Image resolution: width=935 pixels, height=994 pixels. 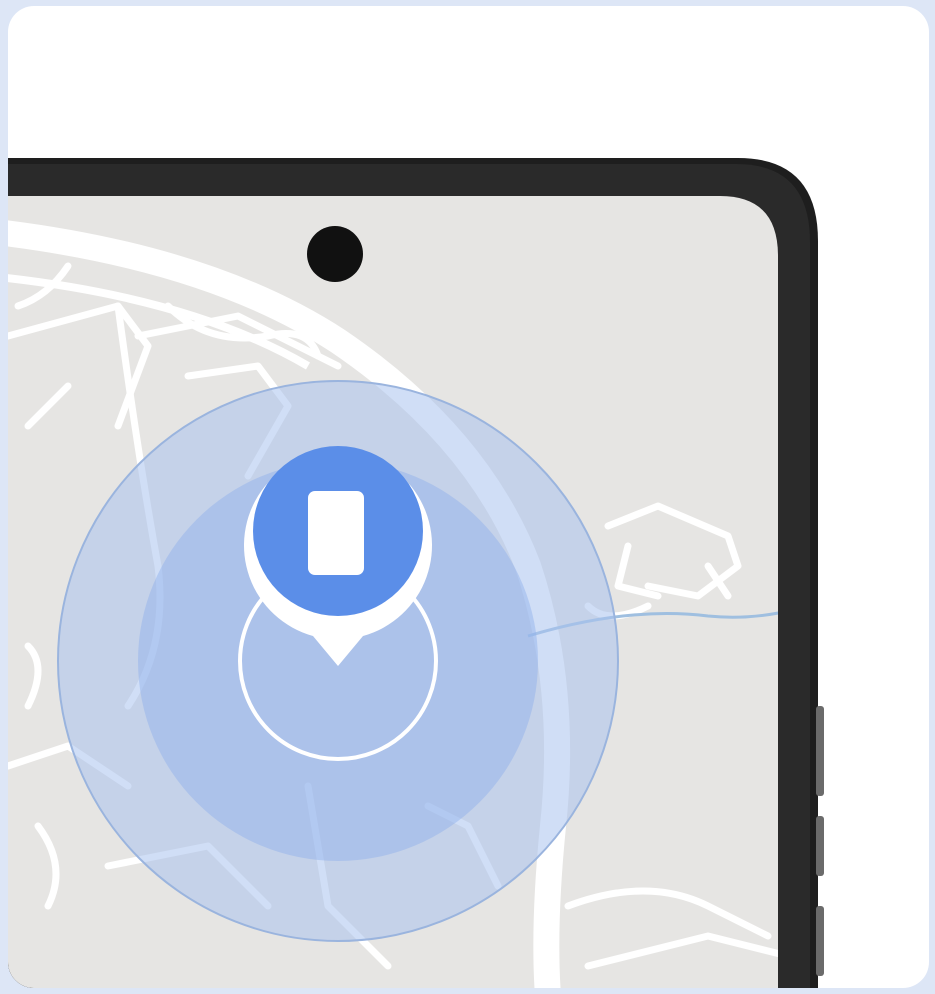 I want to click on front-camera-icon, so click(x=335, y=254).